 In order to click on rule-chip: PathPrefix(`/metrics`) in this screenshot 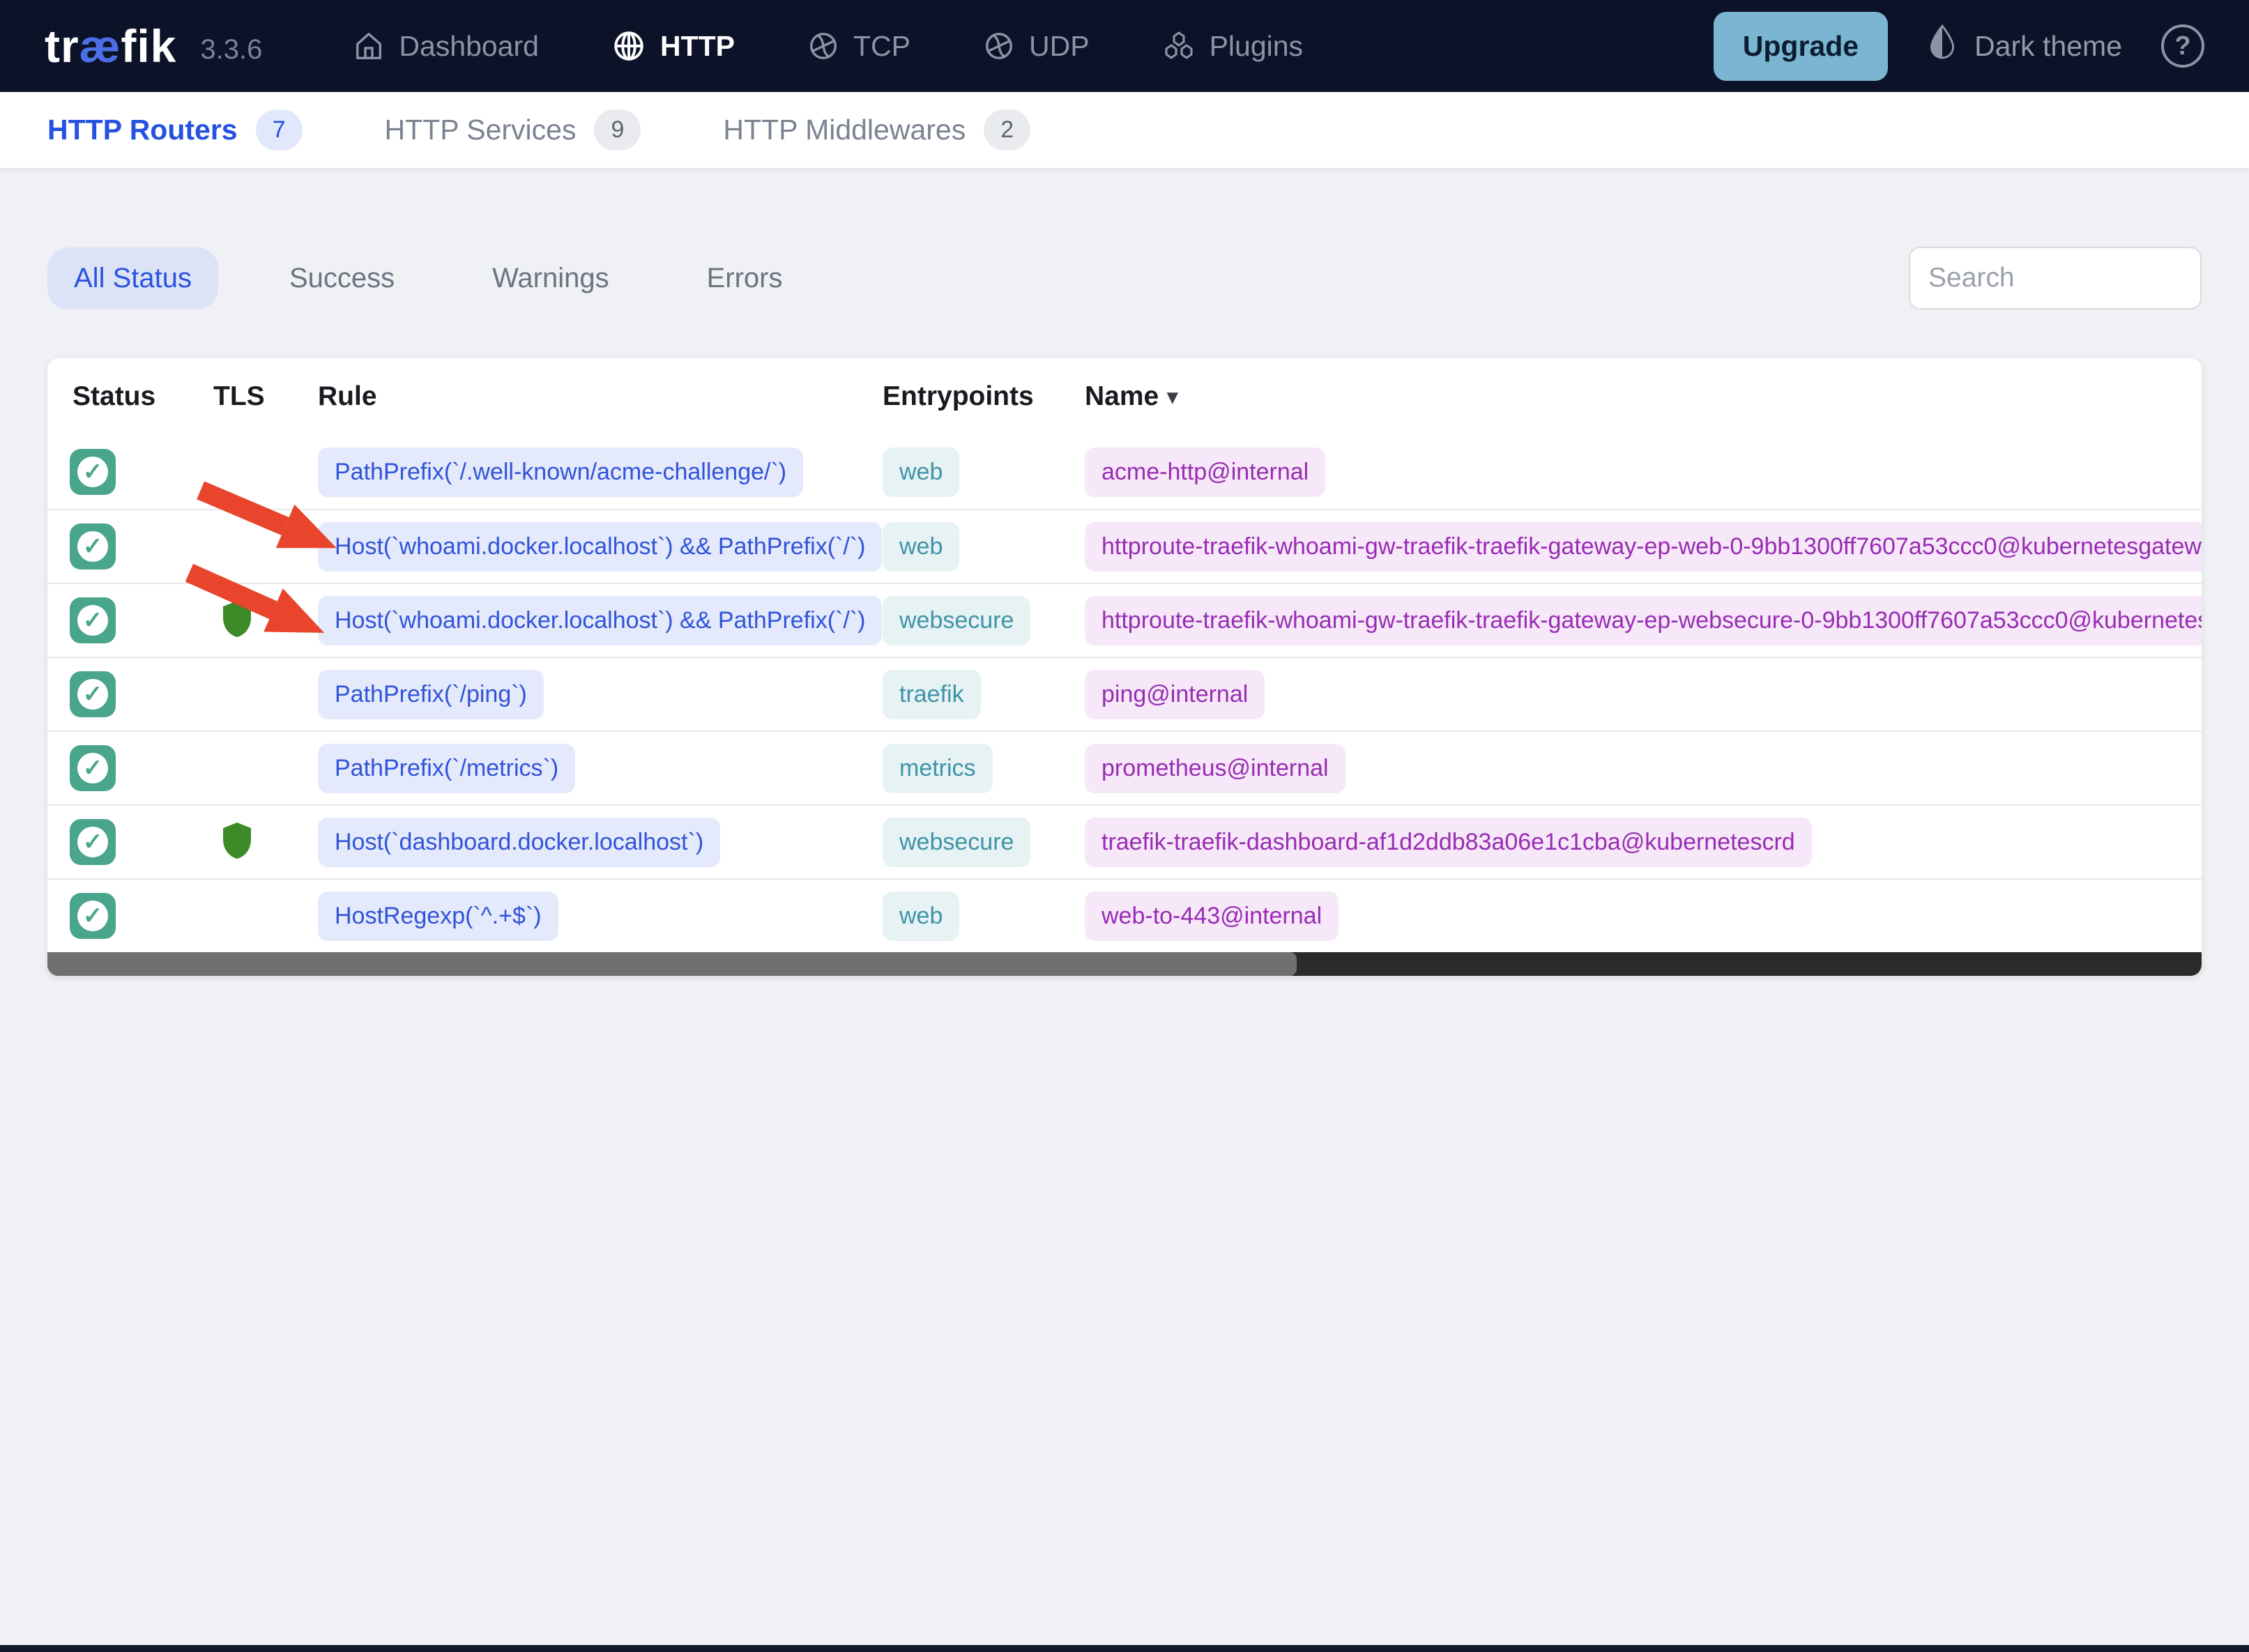, I will do `click(447, 768)`.